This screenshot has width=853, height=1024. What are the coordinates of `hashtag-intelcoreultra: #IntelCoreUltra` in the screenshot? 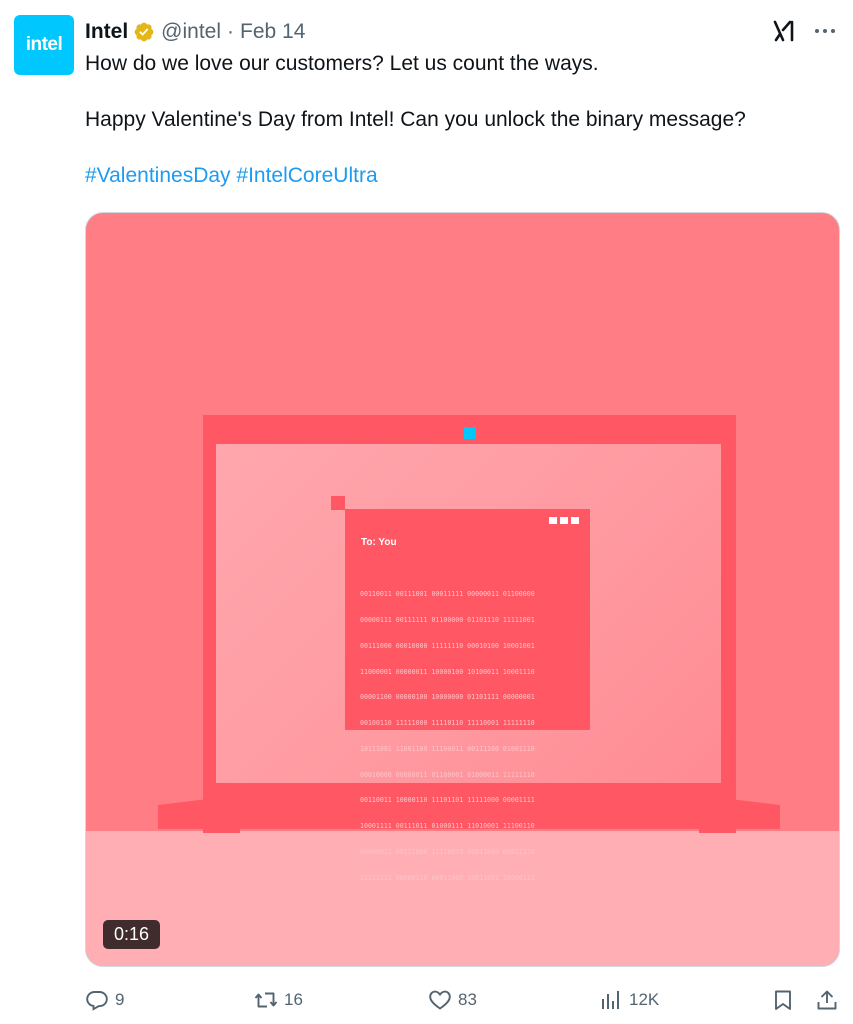 It's located at (306, 175).